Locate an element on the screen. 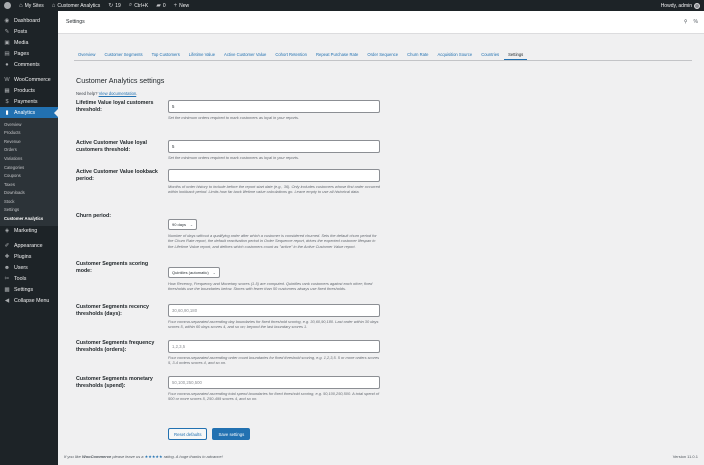 The image size is (704, 465). setting-label: Customer Segments scoring mode: is located at coordinates (112, 267).